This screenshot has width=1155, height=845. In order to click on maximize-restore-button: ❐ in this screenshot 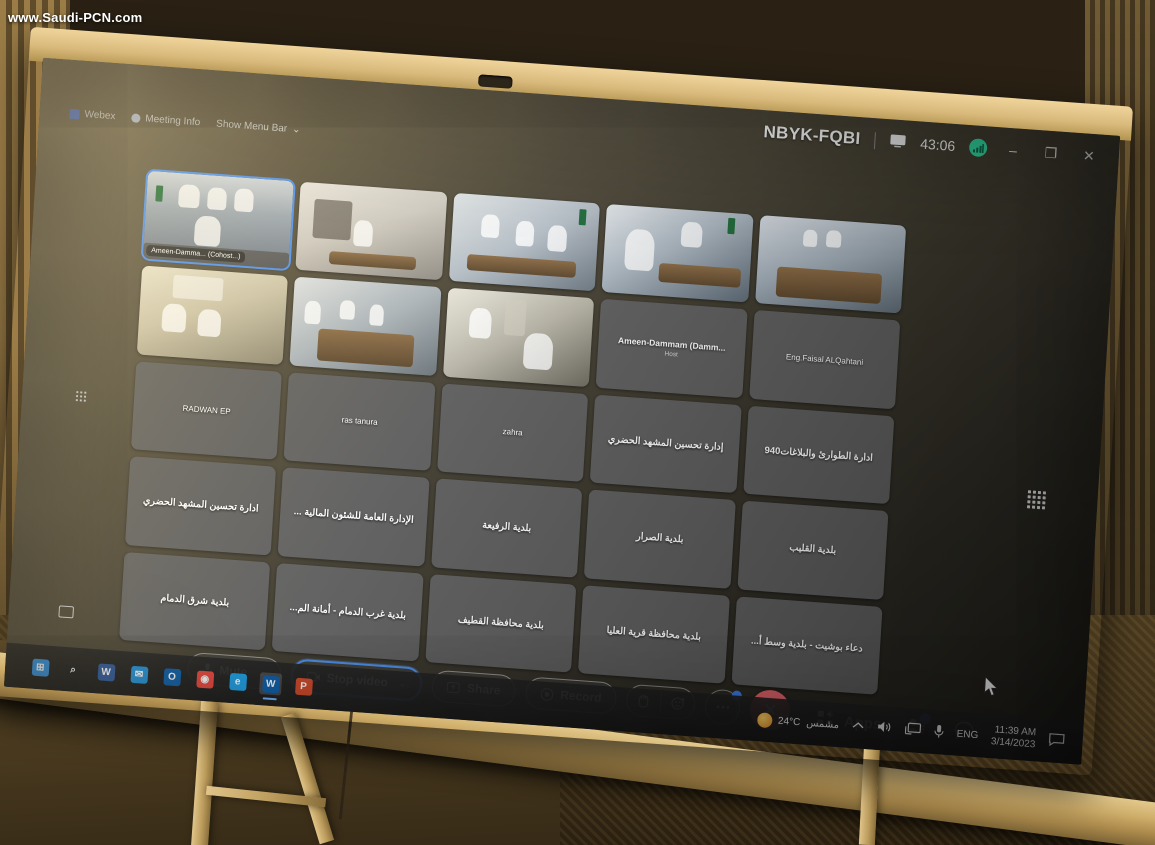, I will do `click(1050, 153)`.